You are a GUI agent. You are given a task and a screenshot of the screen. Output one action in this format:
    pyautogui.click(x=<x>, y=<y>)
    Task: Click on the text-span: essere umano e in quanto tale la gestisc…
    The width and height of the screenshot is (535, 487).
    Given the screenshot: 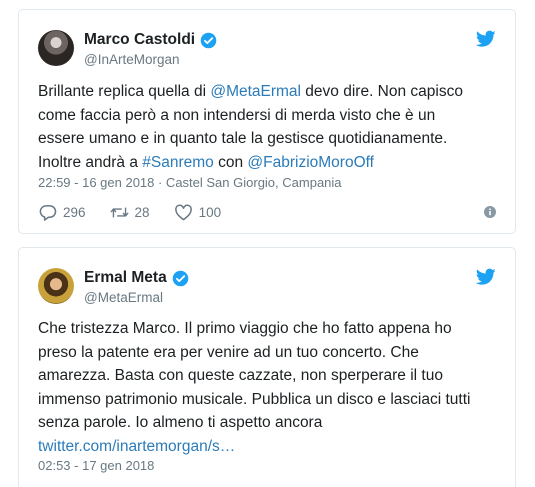 What is the action you would take?
    pyautogui.click(x=243, y=138)
    